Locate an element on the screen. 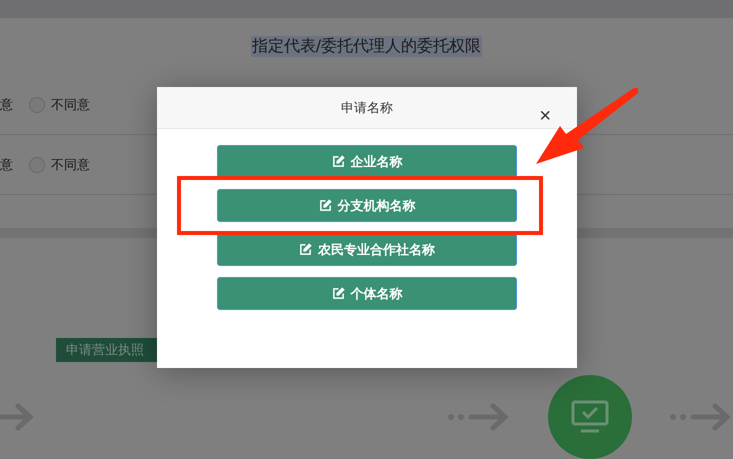 The image size is (733, 459). section-title: 指定代表/委托代理人的委托权限 is located at coordinates (366, 46).